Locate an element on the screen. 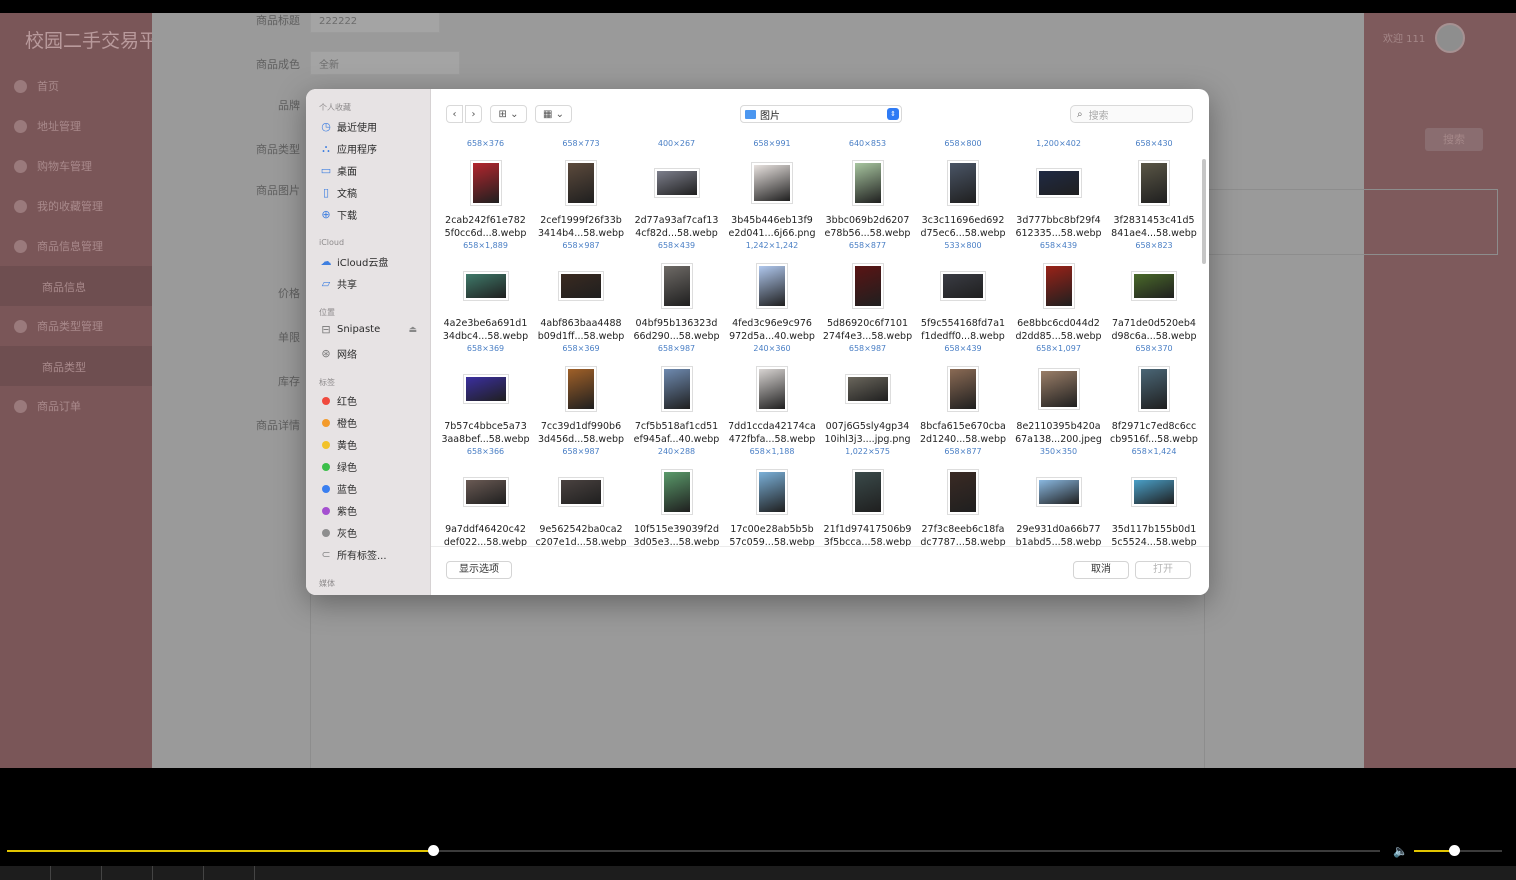  tag-green: 绿色 is located at coordinates (338, 466).